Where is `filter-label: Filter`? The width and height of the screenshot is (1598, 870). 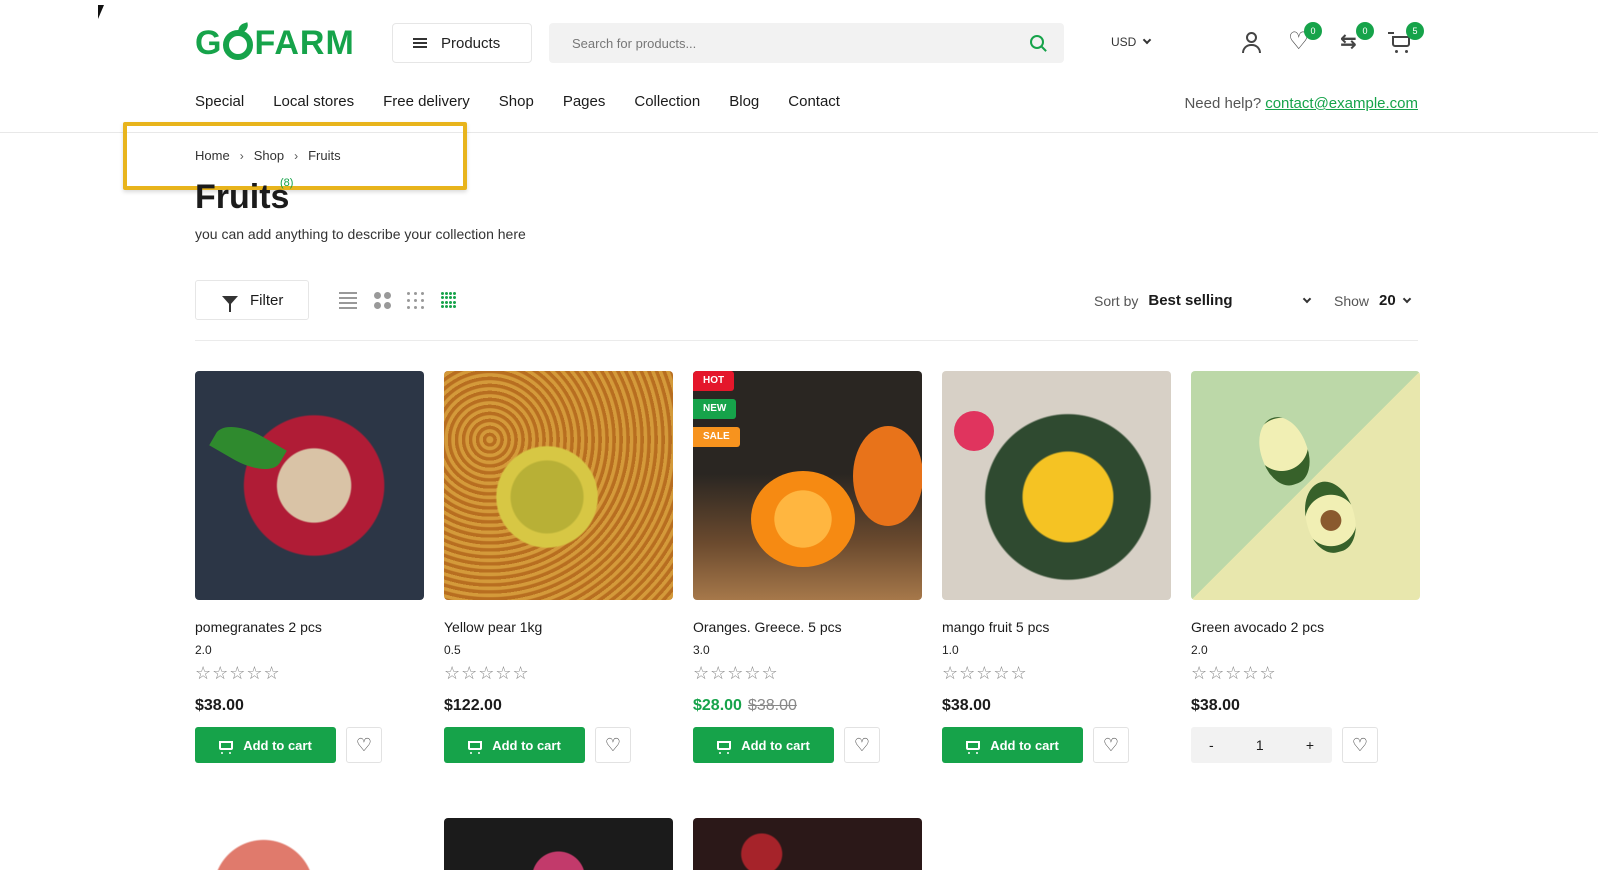
filter-label: Filter is located at coordinates (267, 300).